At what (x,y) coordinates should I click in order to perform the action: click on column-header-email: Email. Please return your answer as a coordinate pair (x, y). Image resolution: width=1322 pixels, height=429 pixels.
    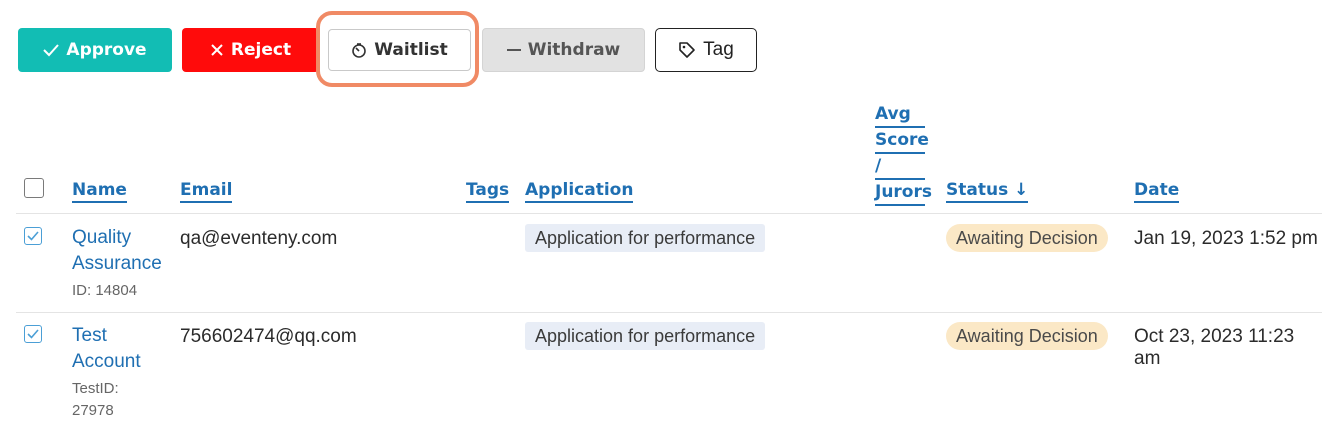
    Looking at the image, I should click on (206, 190).